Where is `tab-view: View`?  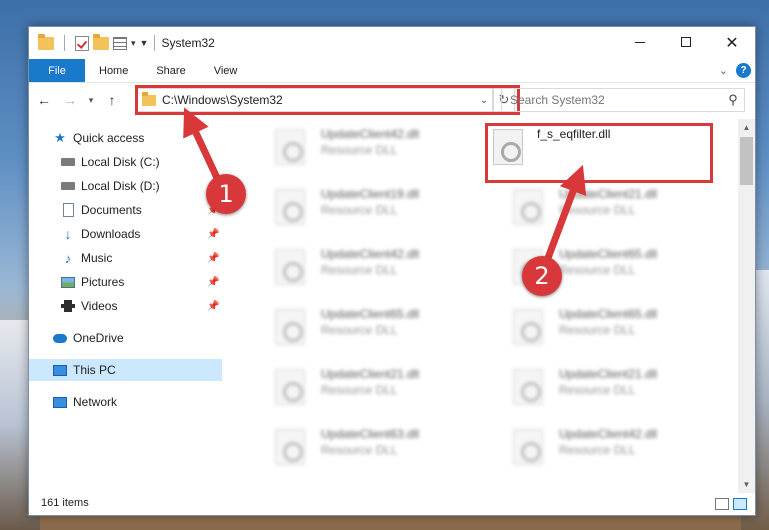 tab-view: View is located at coordinates (226, 70).